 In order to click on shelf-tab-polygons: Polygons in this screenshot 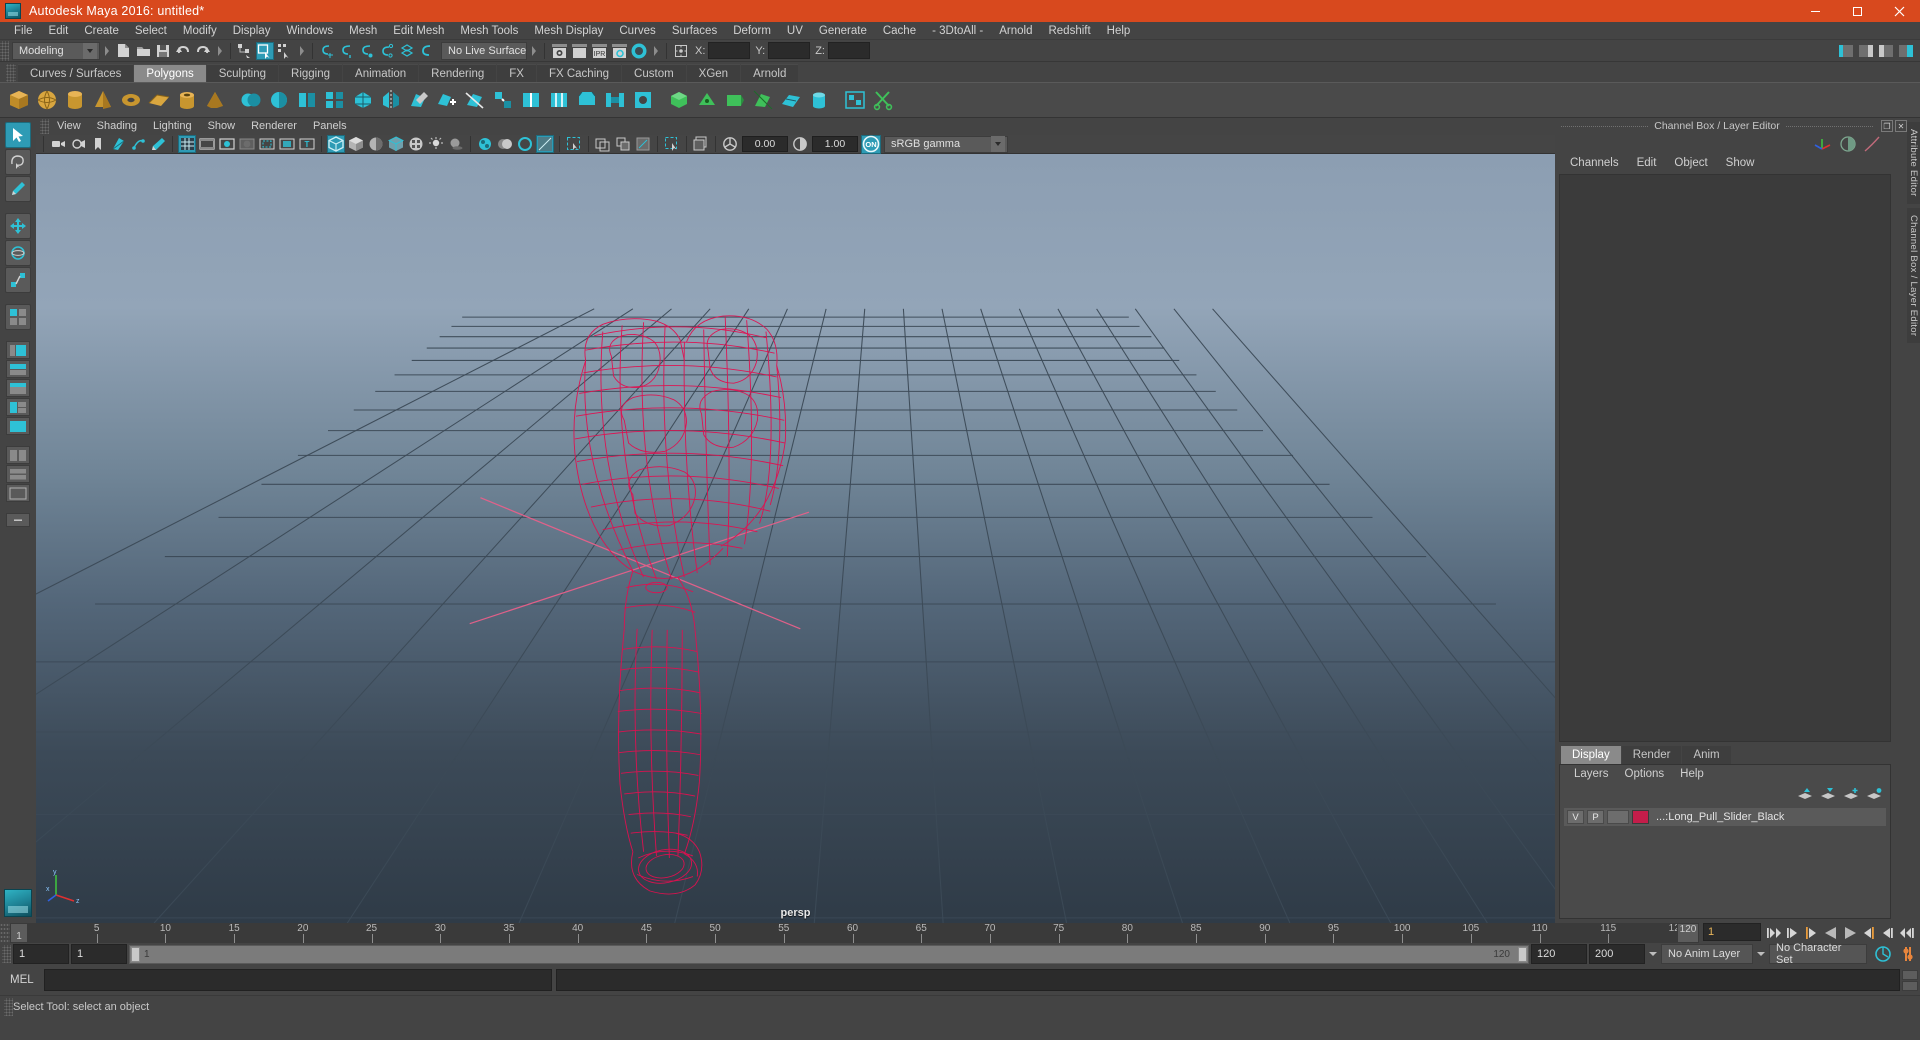, I will do `click(170, 73)`.